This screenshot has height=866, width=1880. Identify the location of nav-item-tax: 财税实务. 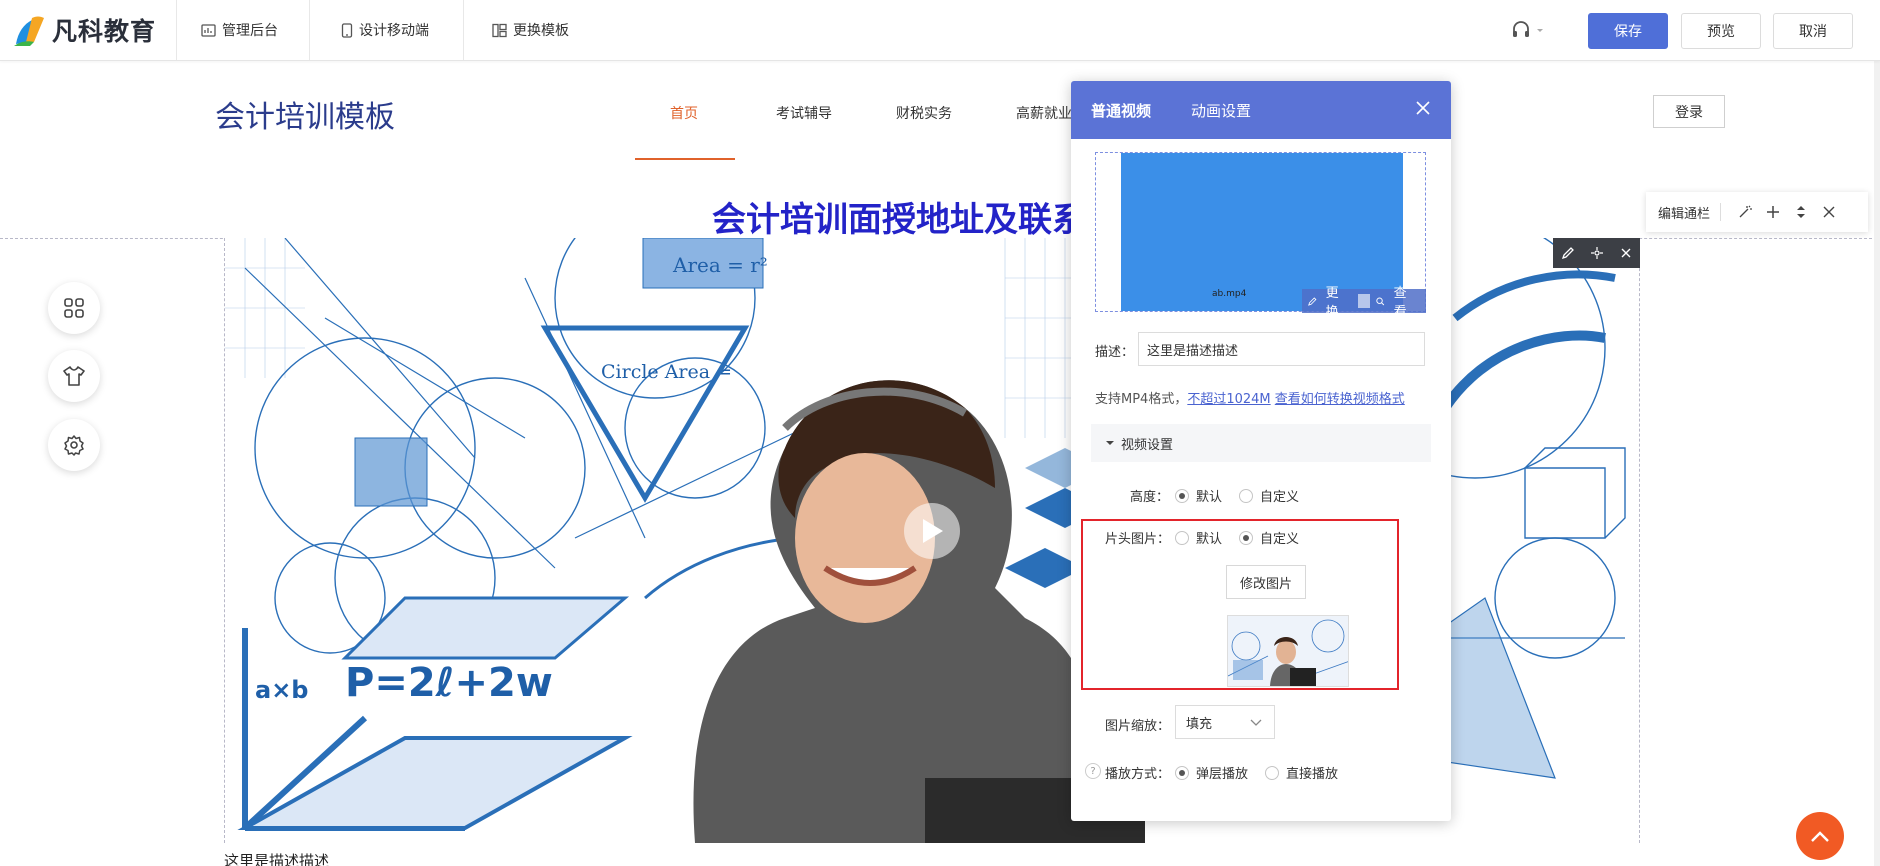
(924, 113).